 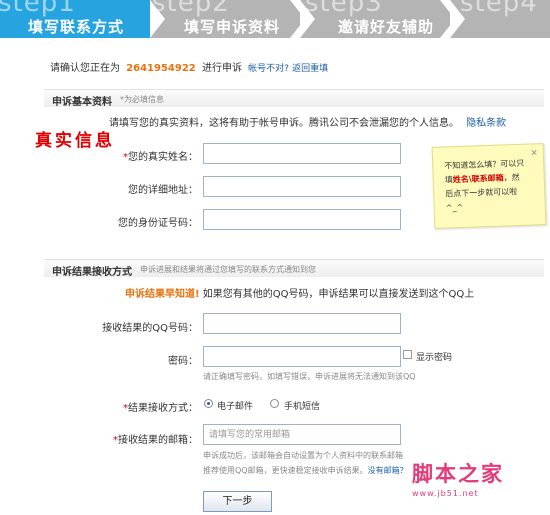 I want to click on know-early-line: 申诉结果早知道! 如果您有其他的QQ号码，申诉结果可以直接发送到这个QQ上, so click(x=299, y=292).